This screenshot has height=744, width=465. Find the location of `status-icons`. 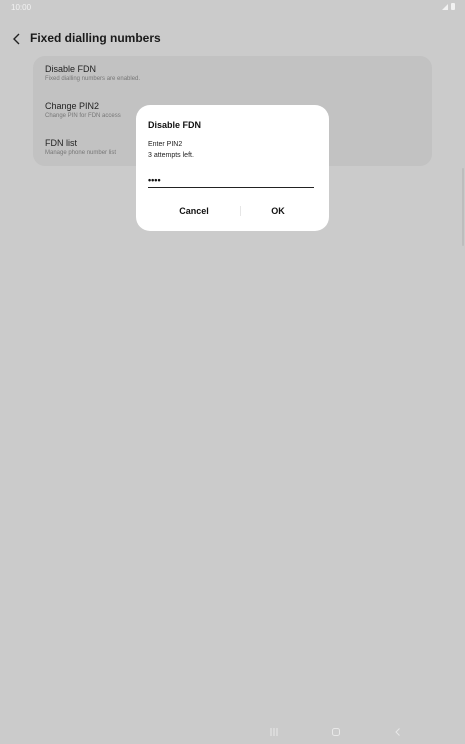

status-icons is located at coordinates (448, 6).